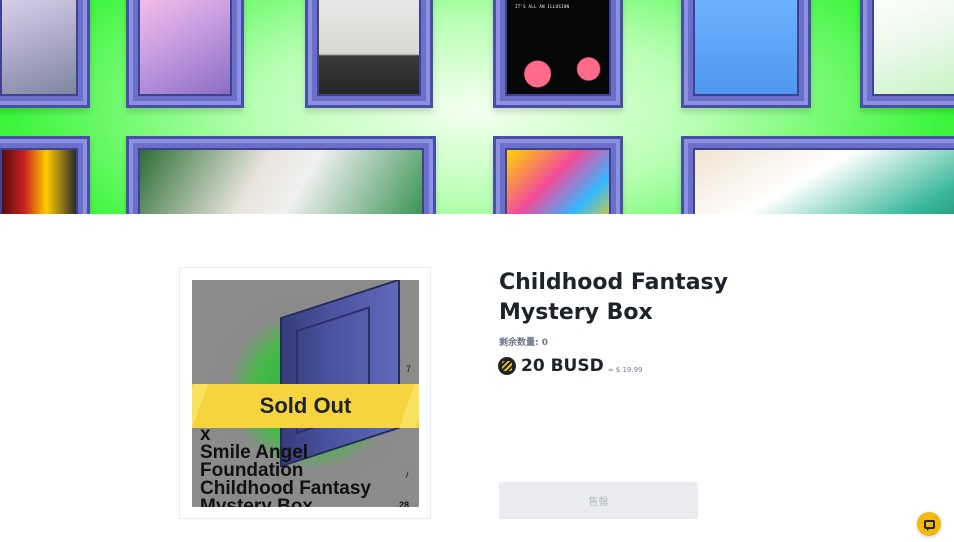 The height and width of the screenshot is (542, 954). What do you see at coordinates (409, 369) in the screenshot?
I see `box-number-top: 7` at bounding box center [409, 369].